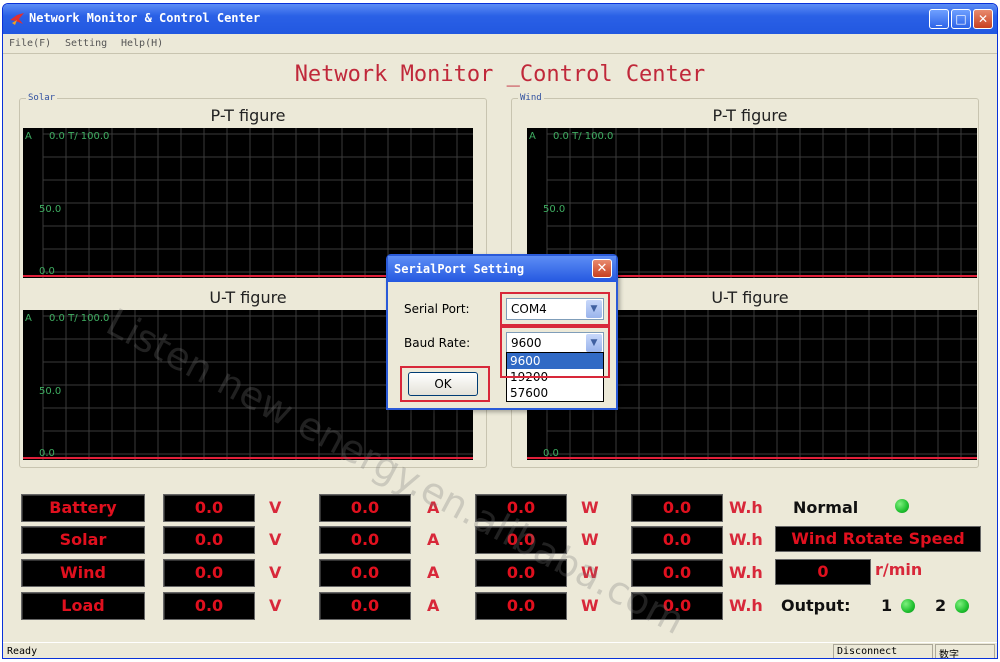  Describe the element at coordinates (445, 384) in the screenshot. I see `ok-highlight` at that location.